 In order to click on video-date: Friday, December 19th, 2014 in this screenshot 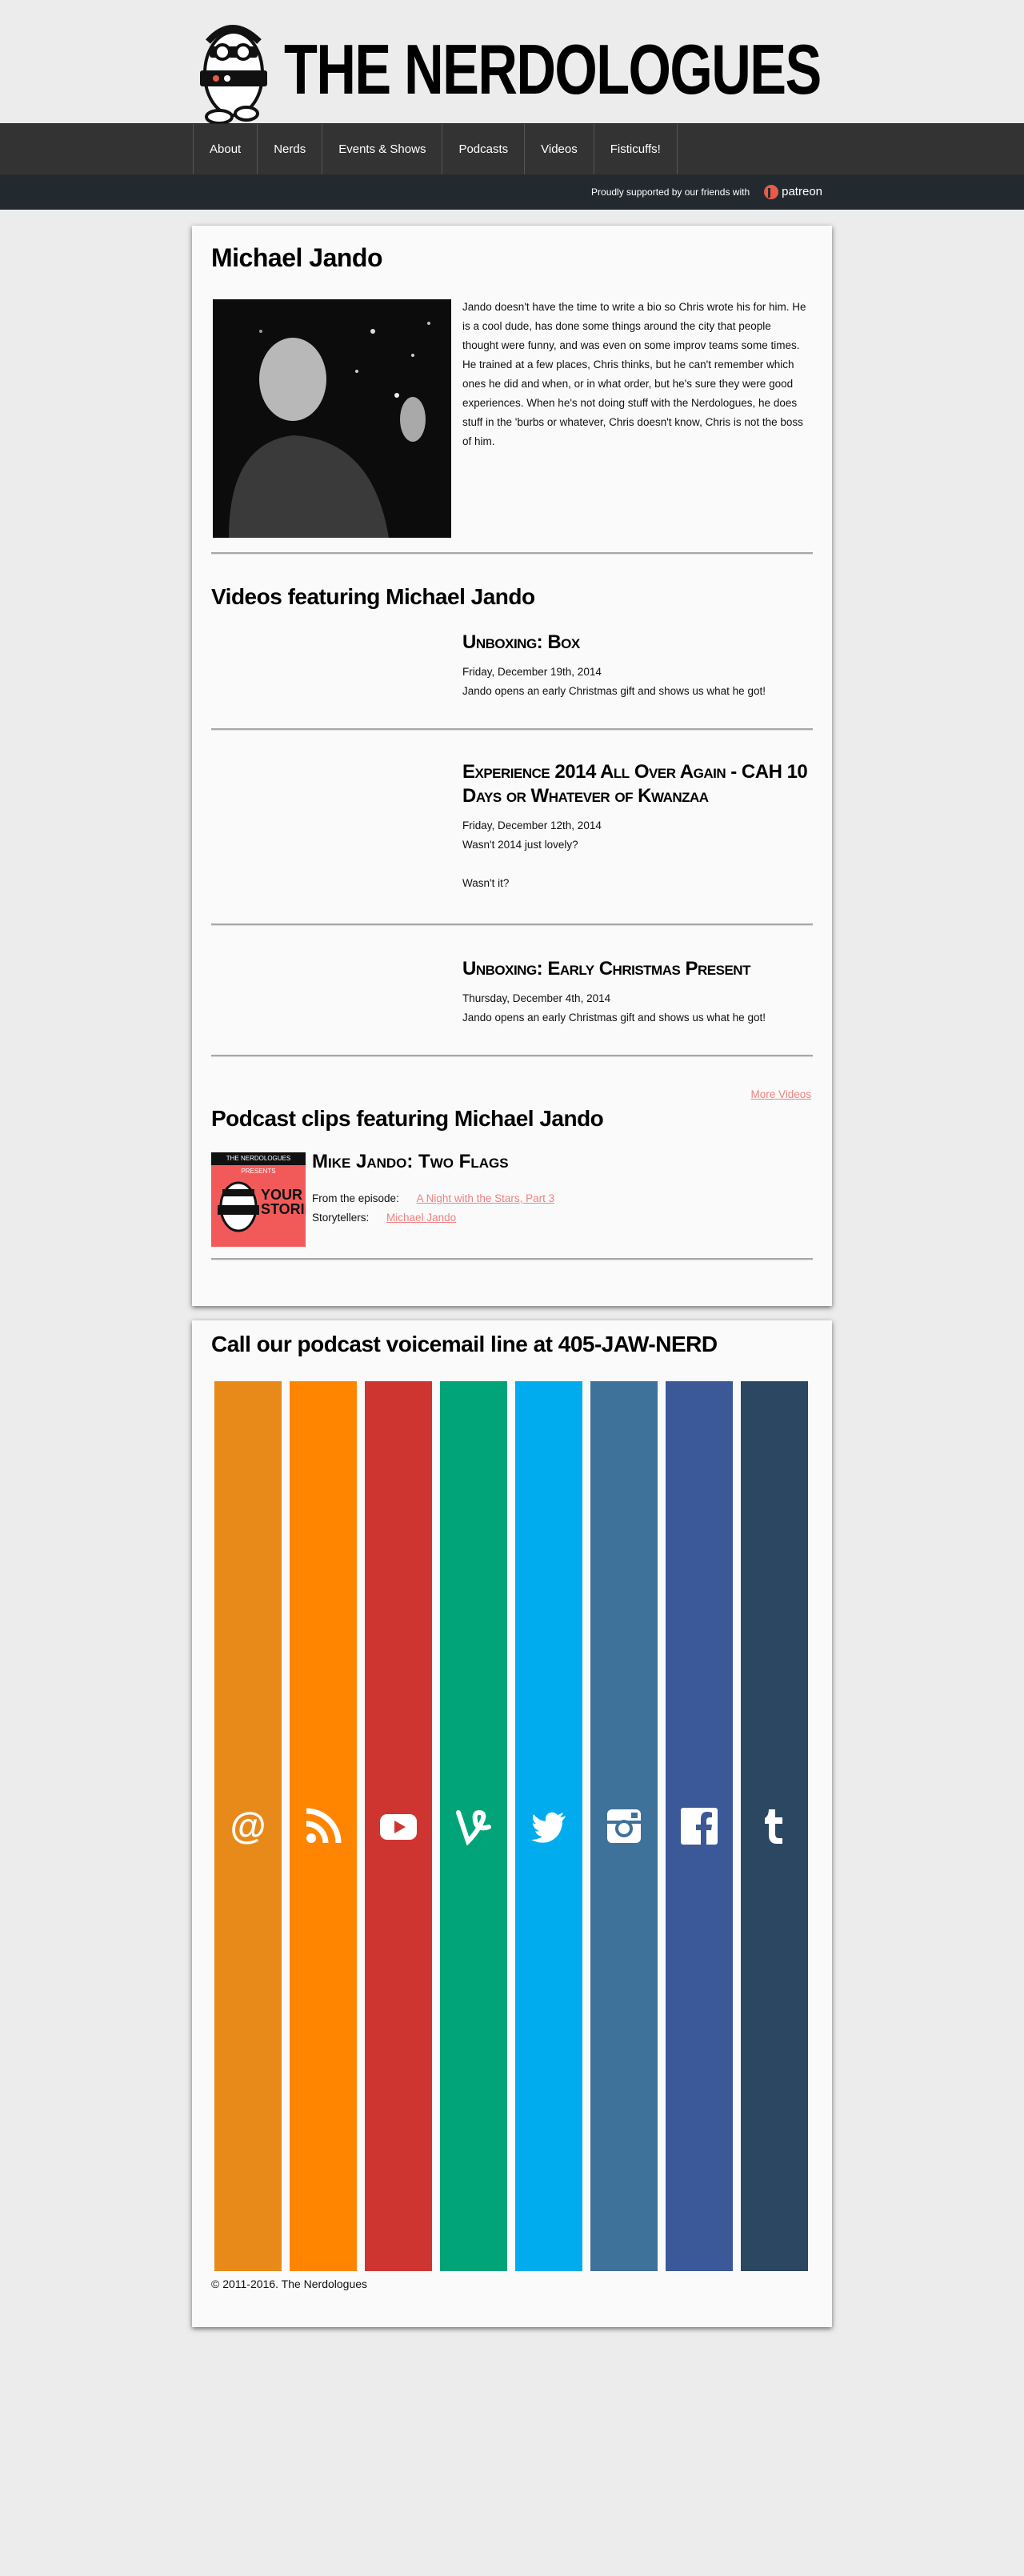, I will do `click(532, 672)`.